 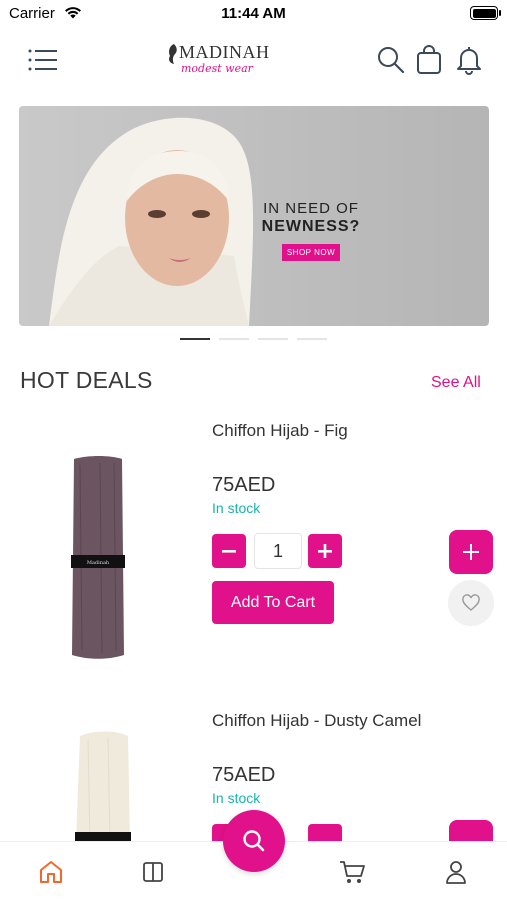 I want to click on increase-quantity-button, so click(x=325, y=551).